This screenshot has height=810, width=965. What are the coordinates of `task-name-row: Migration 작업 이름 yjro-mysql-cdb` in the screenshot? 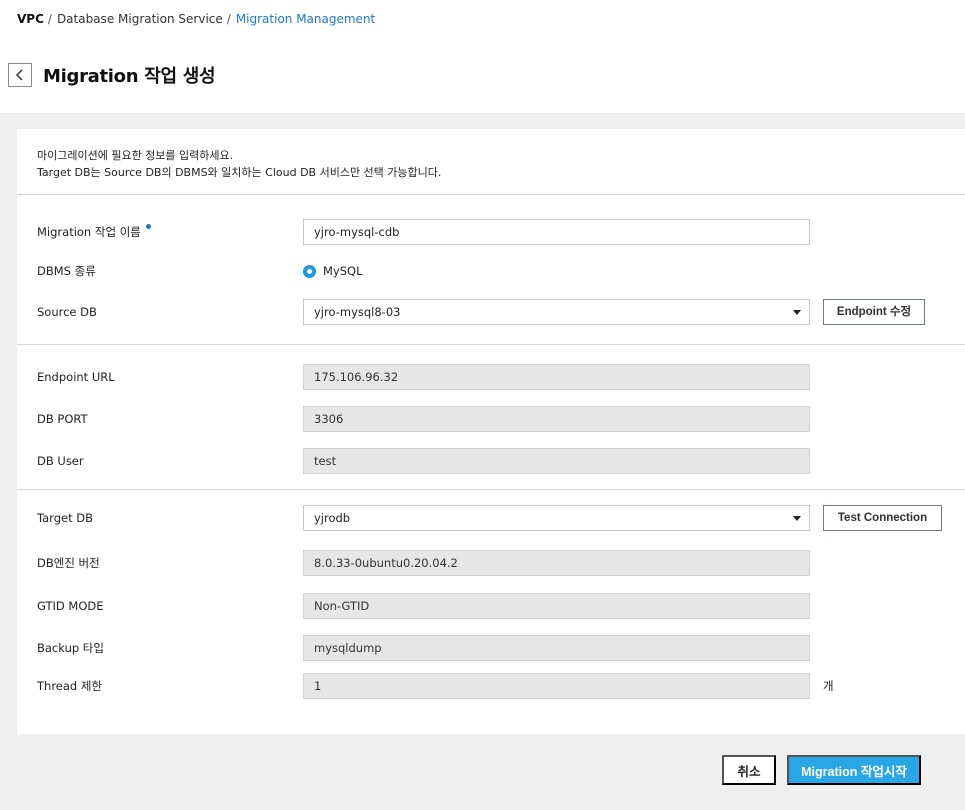 It's located at (491, 232).